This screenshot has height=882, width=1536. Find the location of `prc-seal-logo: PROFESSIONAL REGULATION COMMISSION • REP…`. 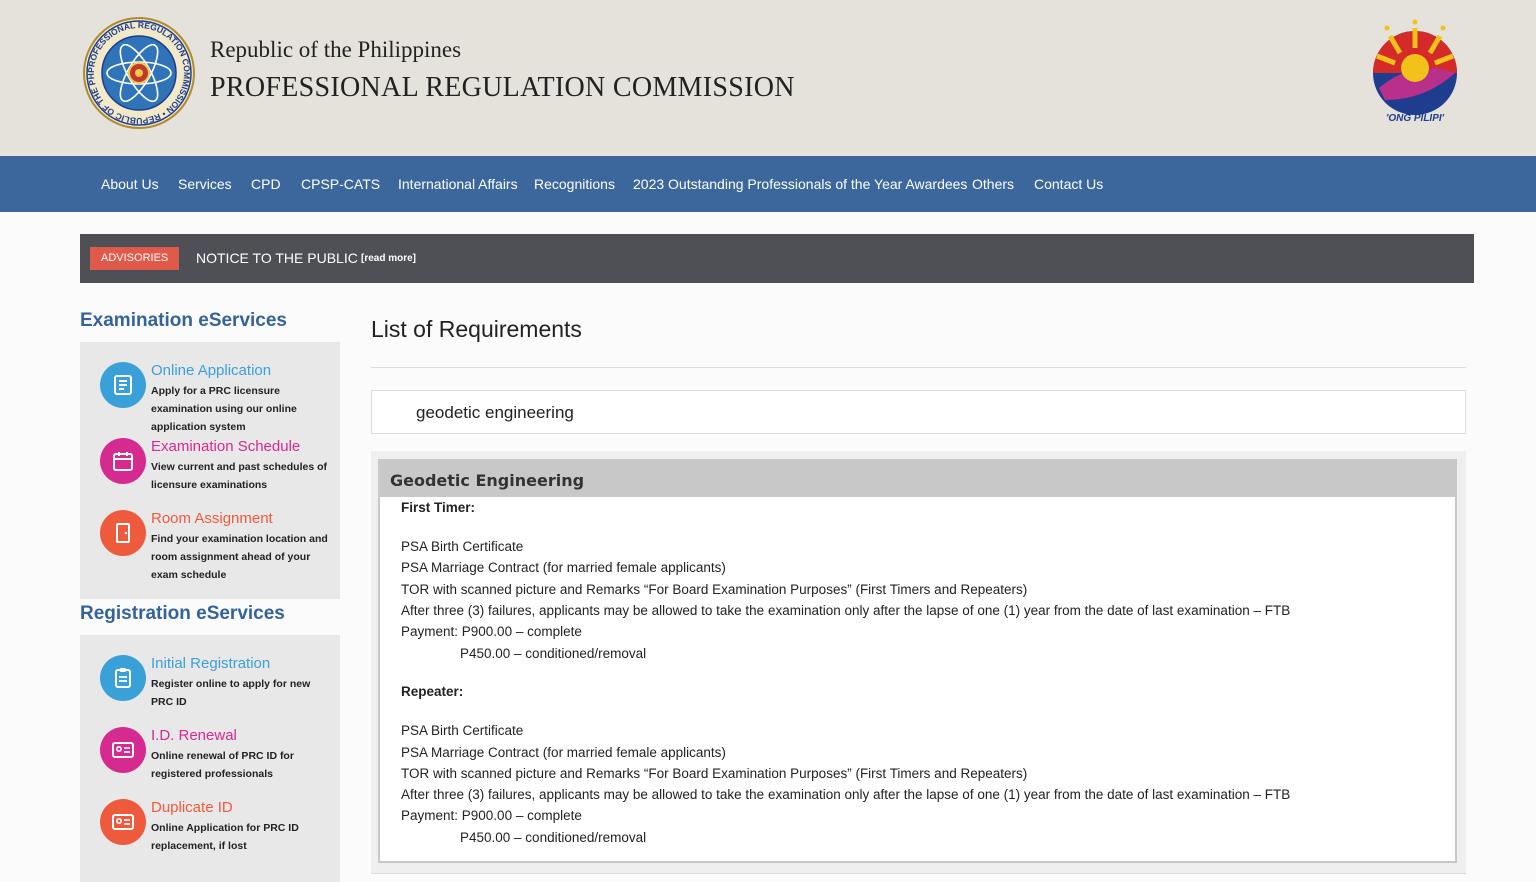

prc-seal-logo: PROFESSIONAL REGULATION COMMISSION • REP… is located at coordinates (139, 73).